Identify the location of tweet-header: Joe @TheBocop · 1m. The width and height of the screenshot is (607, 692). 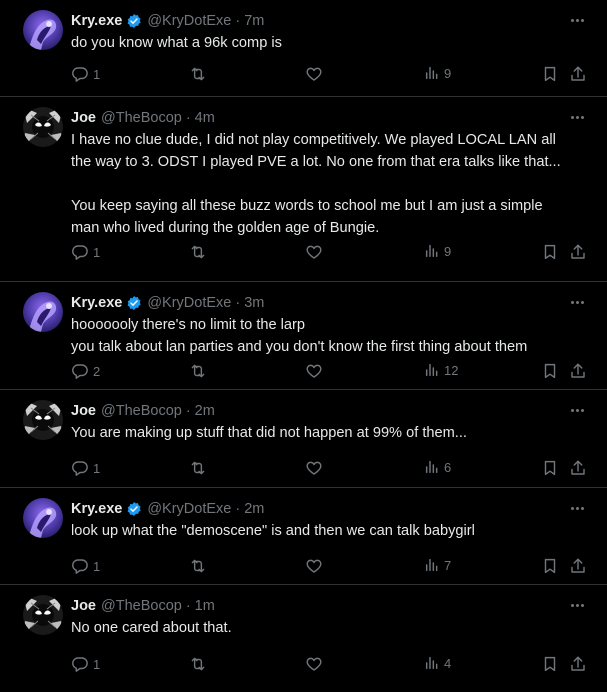
(143, 606).